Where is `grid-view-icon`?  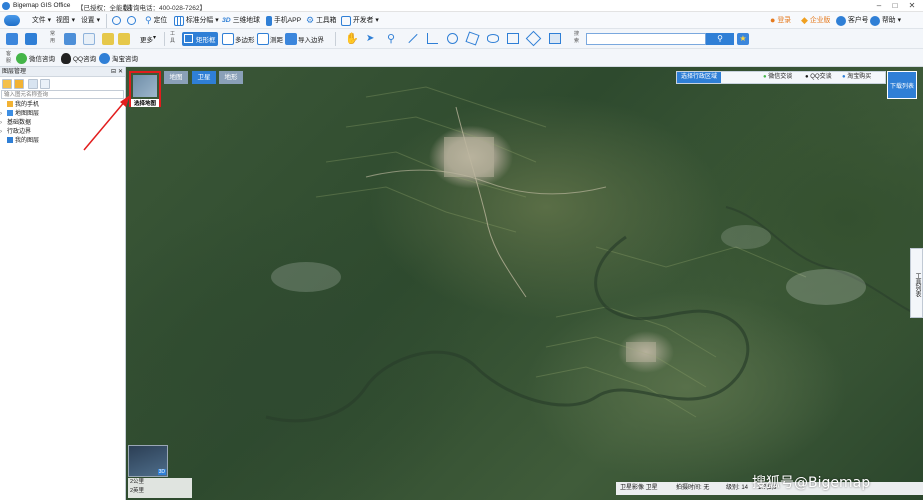
grid-view-icon is located at coordinates (33, 84).